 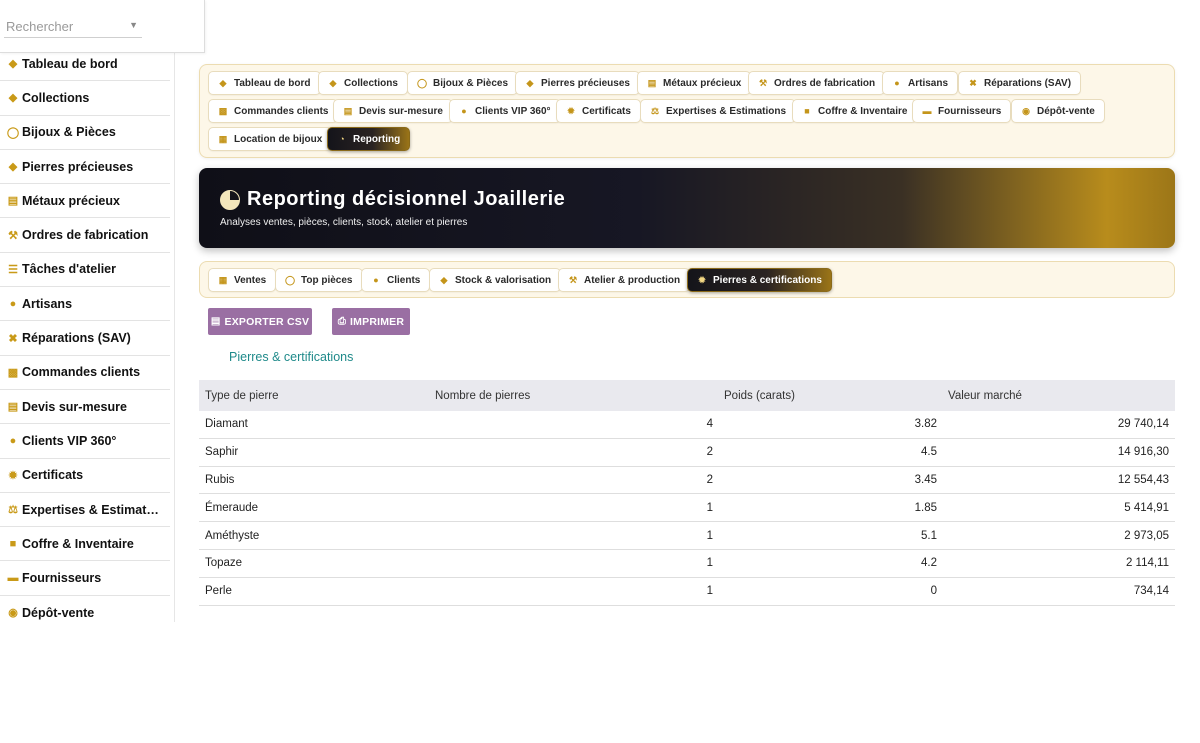 What do you see at coordinates (624, 280) in the screenshot?
I see `tab-atelier: ⚒ Atelier & production` at bounding box center [624, 280].